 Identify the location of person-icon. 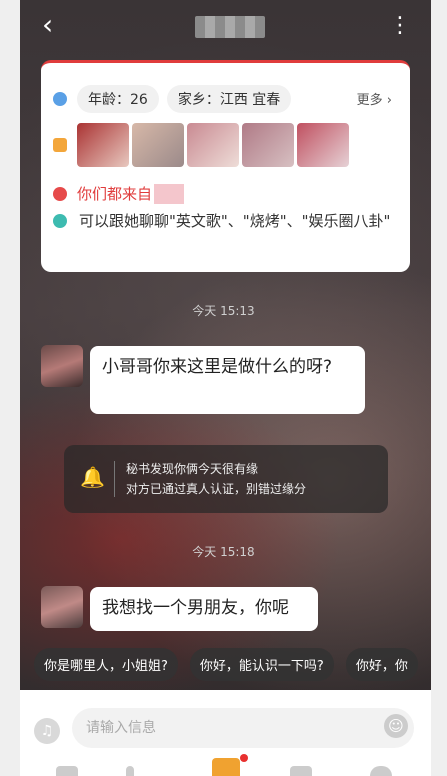
(60, 99).